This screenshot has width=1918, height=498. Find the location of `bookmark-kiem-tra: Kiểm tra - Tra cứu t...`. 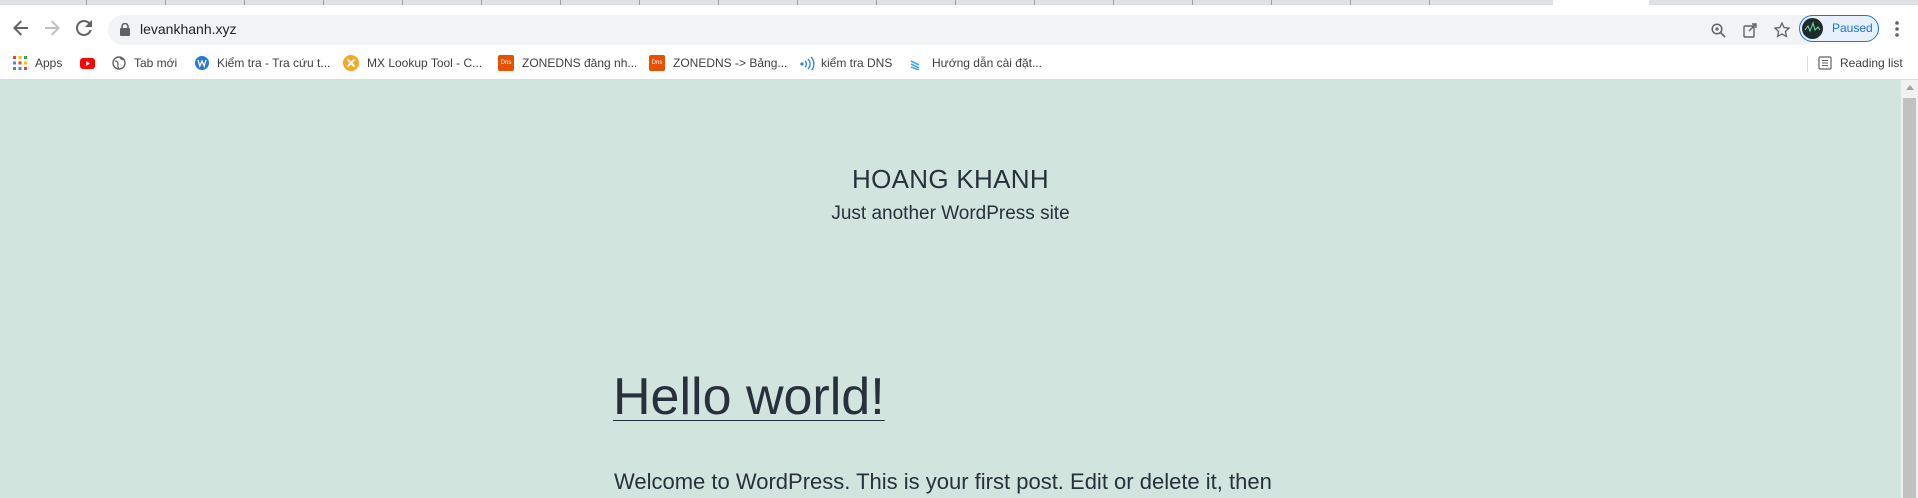

bookmark-kiem-tra: Kiểm tra - Tra cứu t... is located at coordinates (262, 63).